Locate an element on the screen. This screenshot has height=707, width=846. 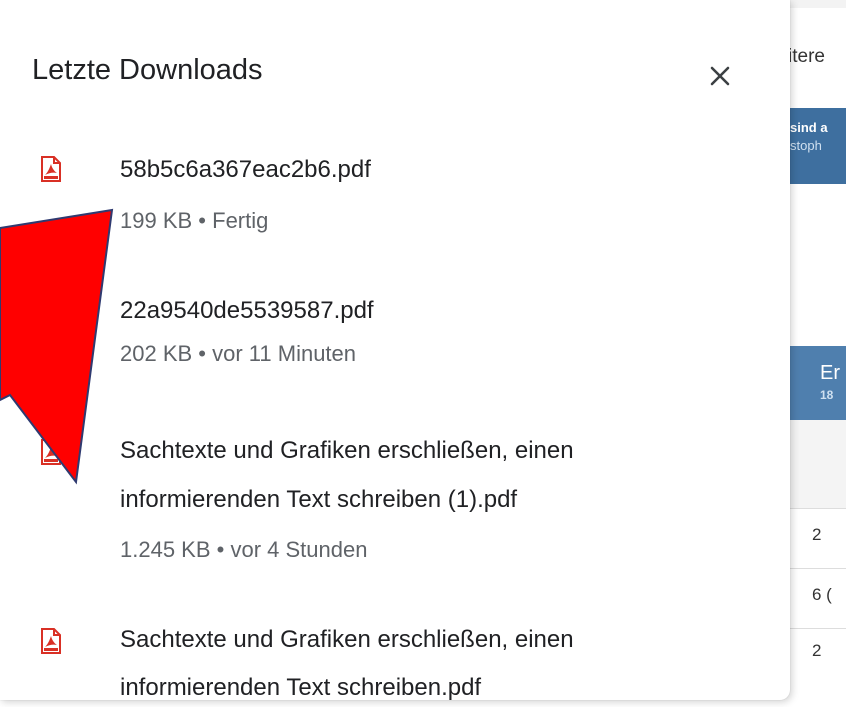
background-table-row: 6 ( is located at coordinates (818, 598).